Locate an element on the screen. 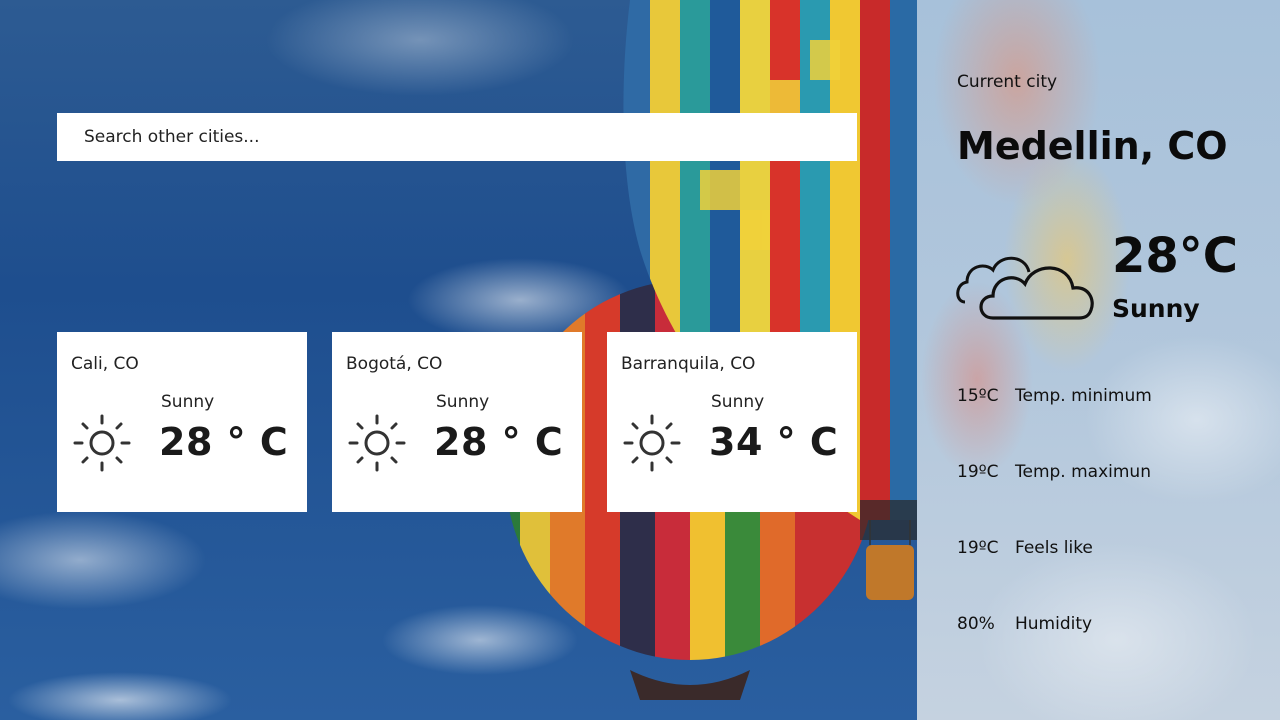  stat-label: Temp. minimum is located at coordinates (1083, 396).